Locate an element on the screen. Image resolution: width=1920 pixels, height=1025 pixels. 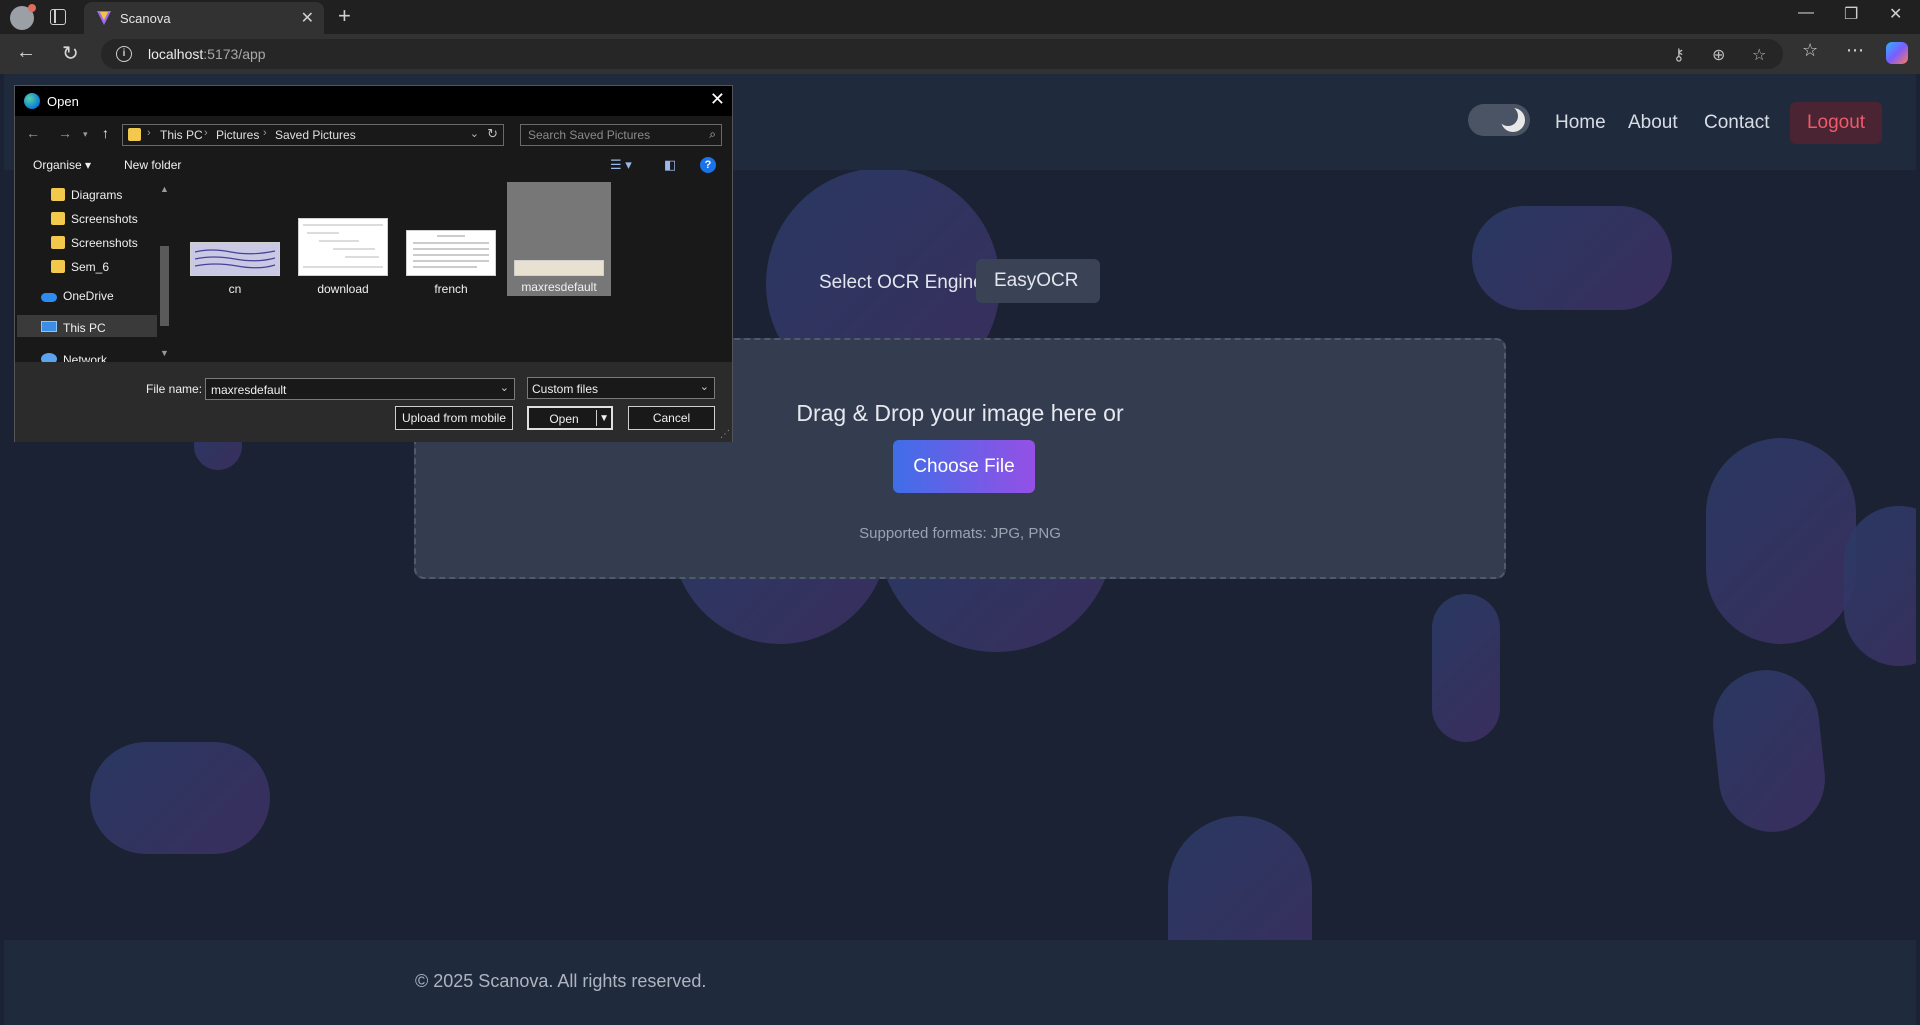
dialog-search-input is located at coordinates (610, 135).